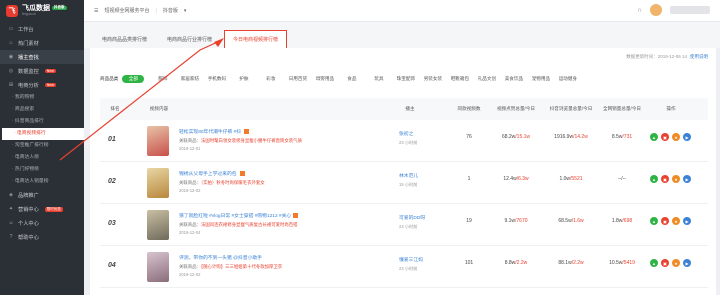 The image size is (720, 295). I want to click on avatar, so click(656, 10).